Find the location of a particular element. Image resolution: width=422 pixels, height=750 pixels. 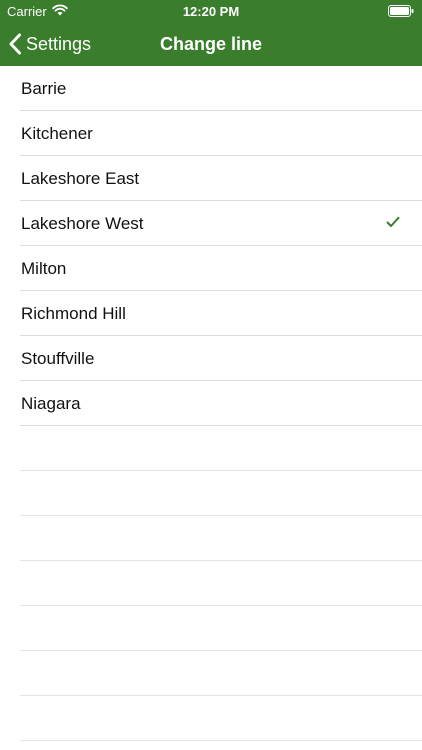

status-bar: Carrier 12:20 PM is located at coordinates (211, 11).